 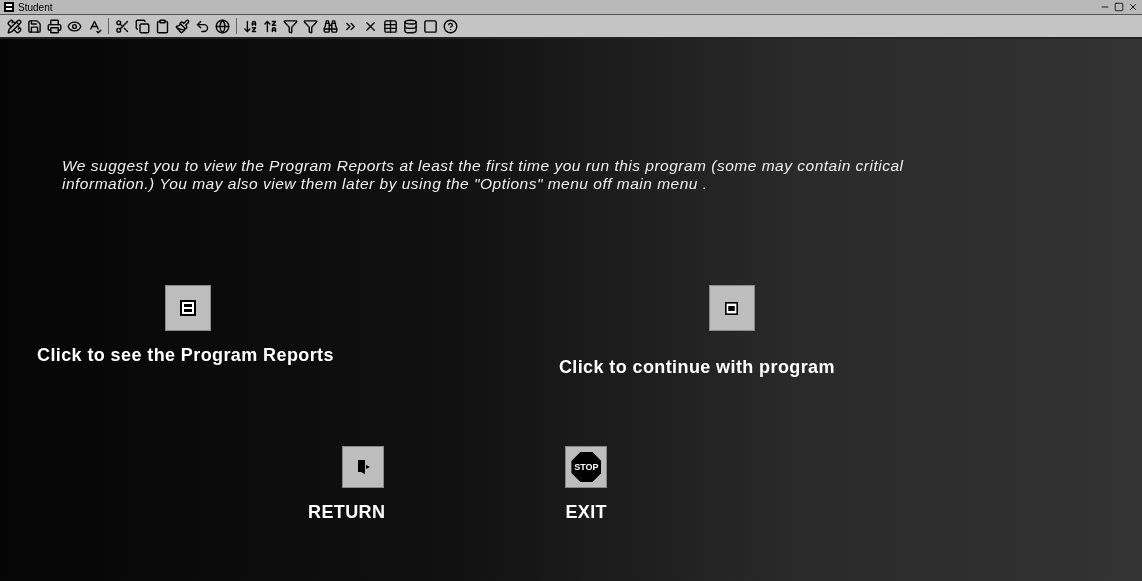 I want to click on window-title: Student, so click(x=36, y=7).